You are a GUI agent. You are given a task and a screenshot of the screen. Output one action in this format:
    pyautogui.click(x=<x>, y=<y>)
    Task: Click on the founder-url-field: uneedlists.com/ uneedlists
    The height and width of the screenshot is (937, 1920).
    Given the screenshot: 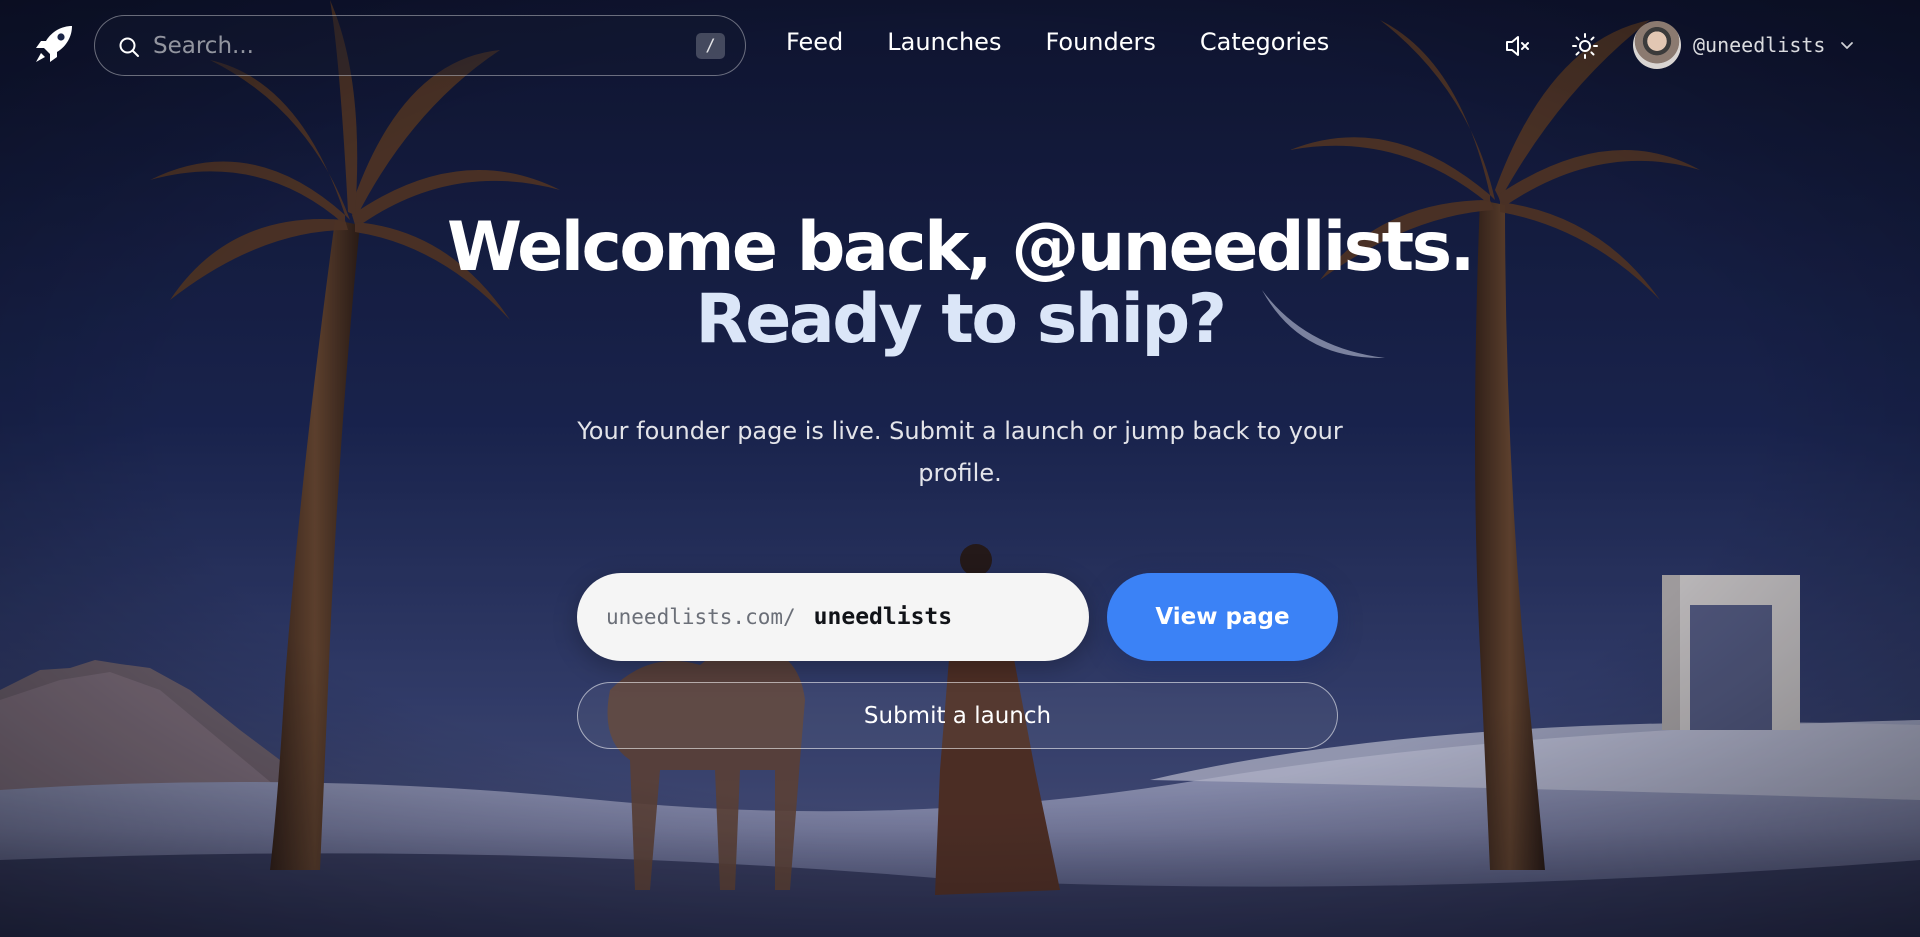 What is the action you would take?
    pyautogui.click(x=833, y=617)
    